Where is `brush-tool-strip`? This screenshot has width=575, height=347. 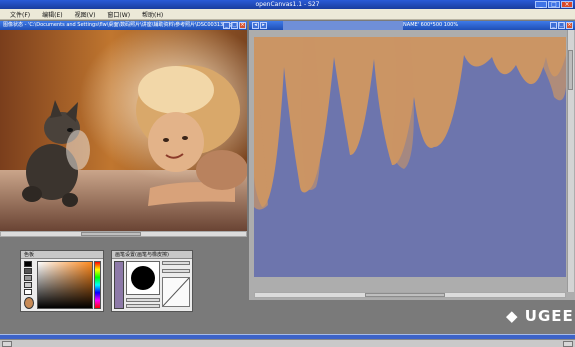
brush-tool-strip is located at coordinates (119, 285).